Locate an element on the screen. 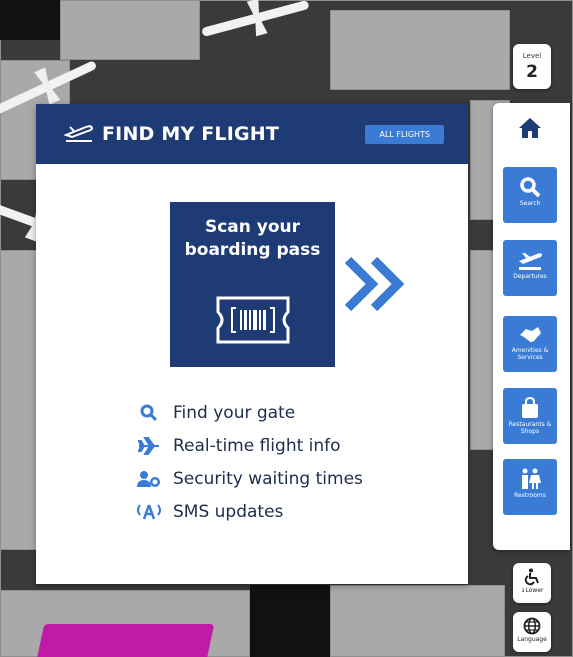 The width and height of the screenshot is (573, 657). shopping-bag-icon is located at coordinates (530, 408).